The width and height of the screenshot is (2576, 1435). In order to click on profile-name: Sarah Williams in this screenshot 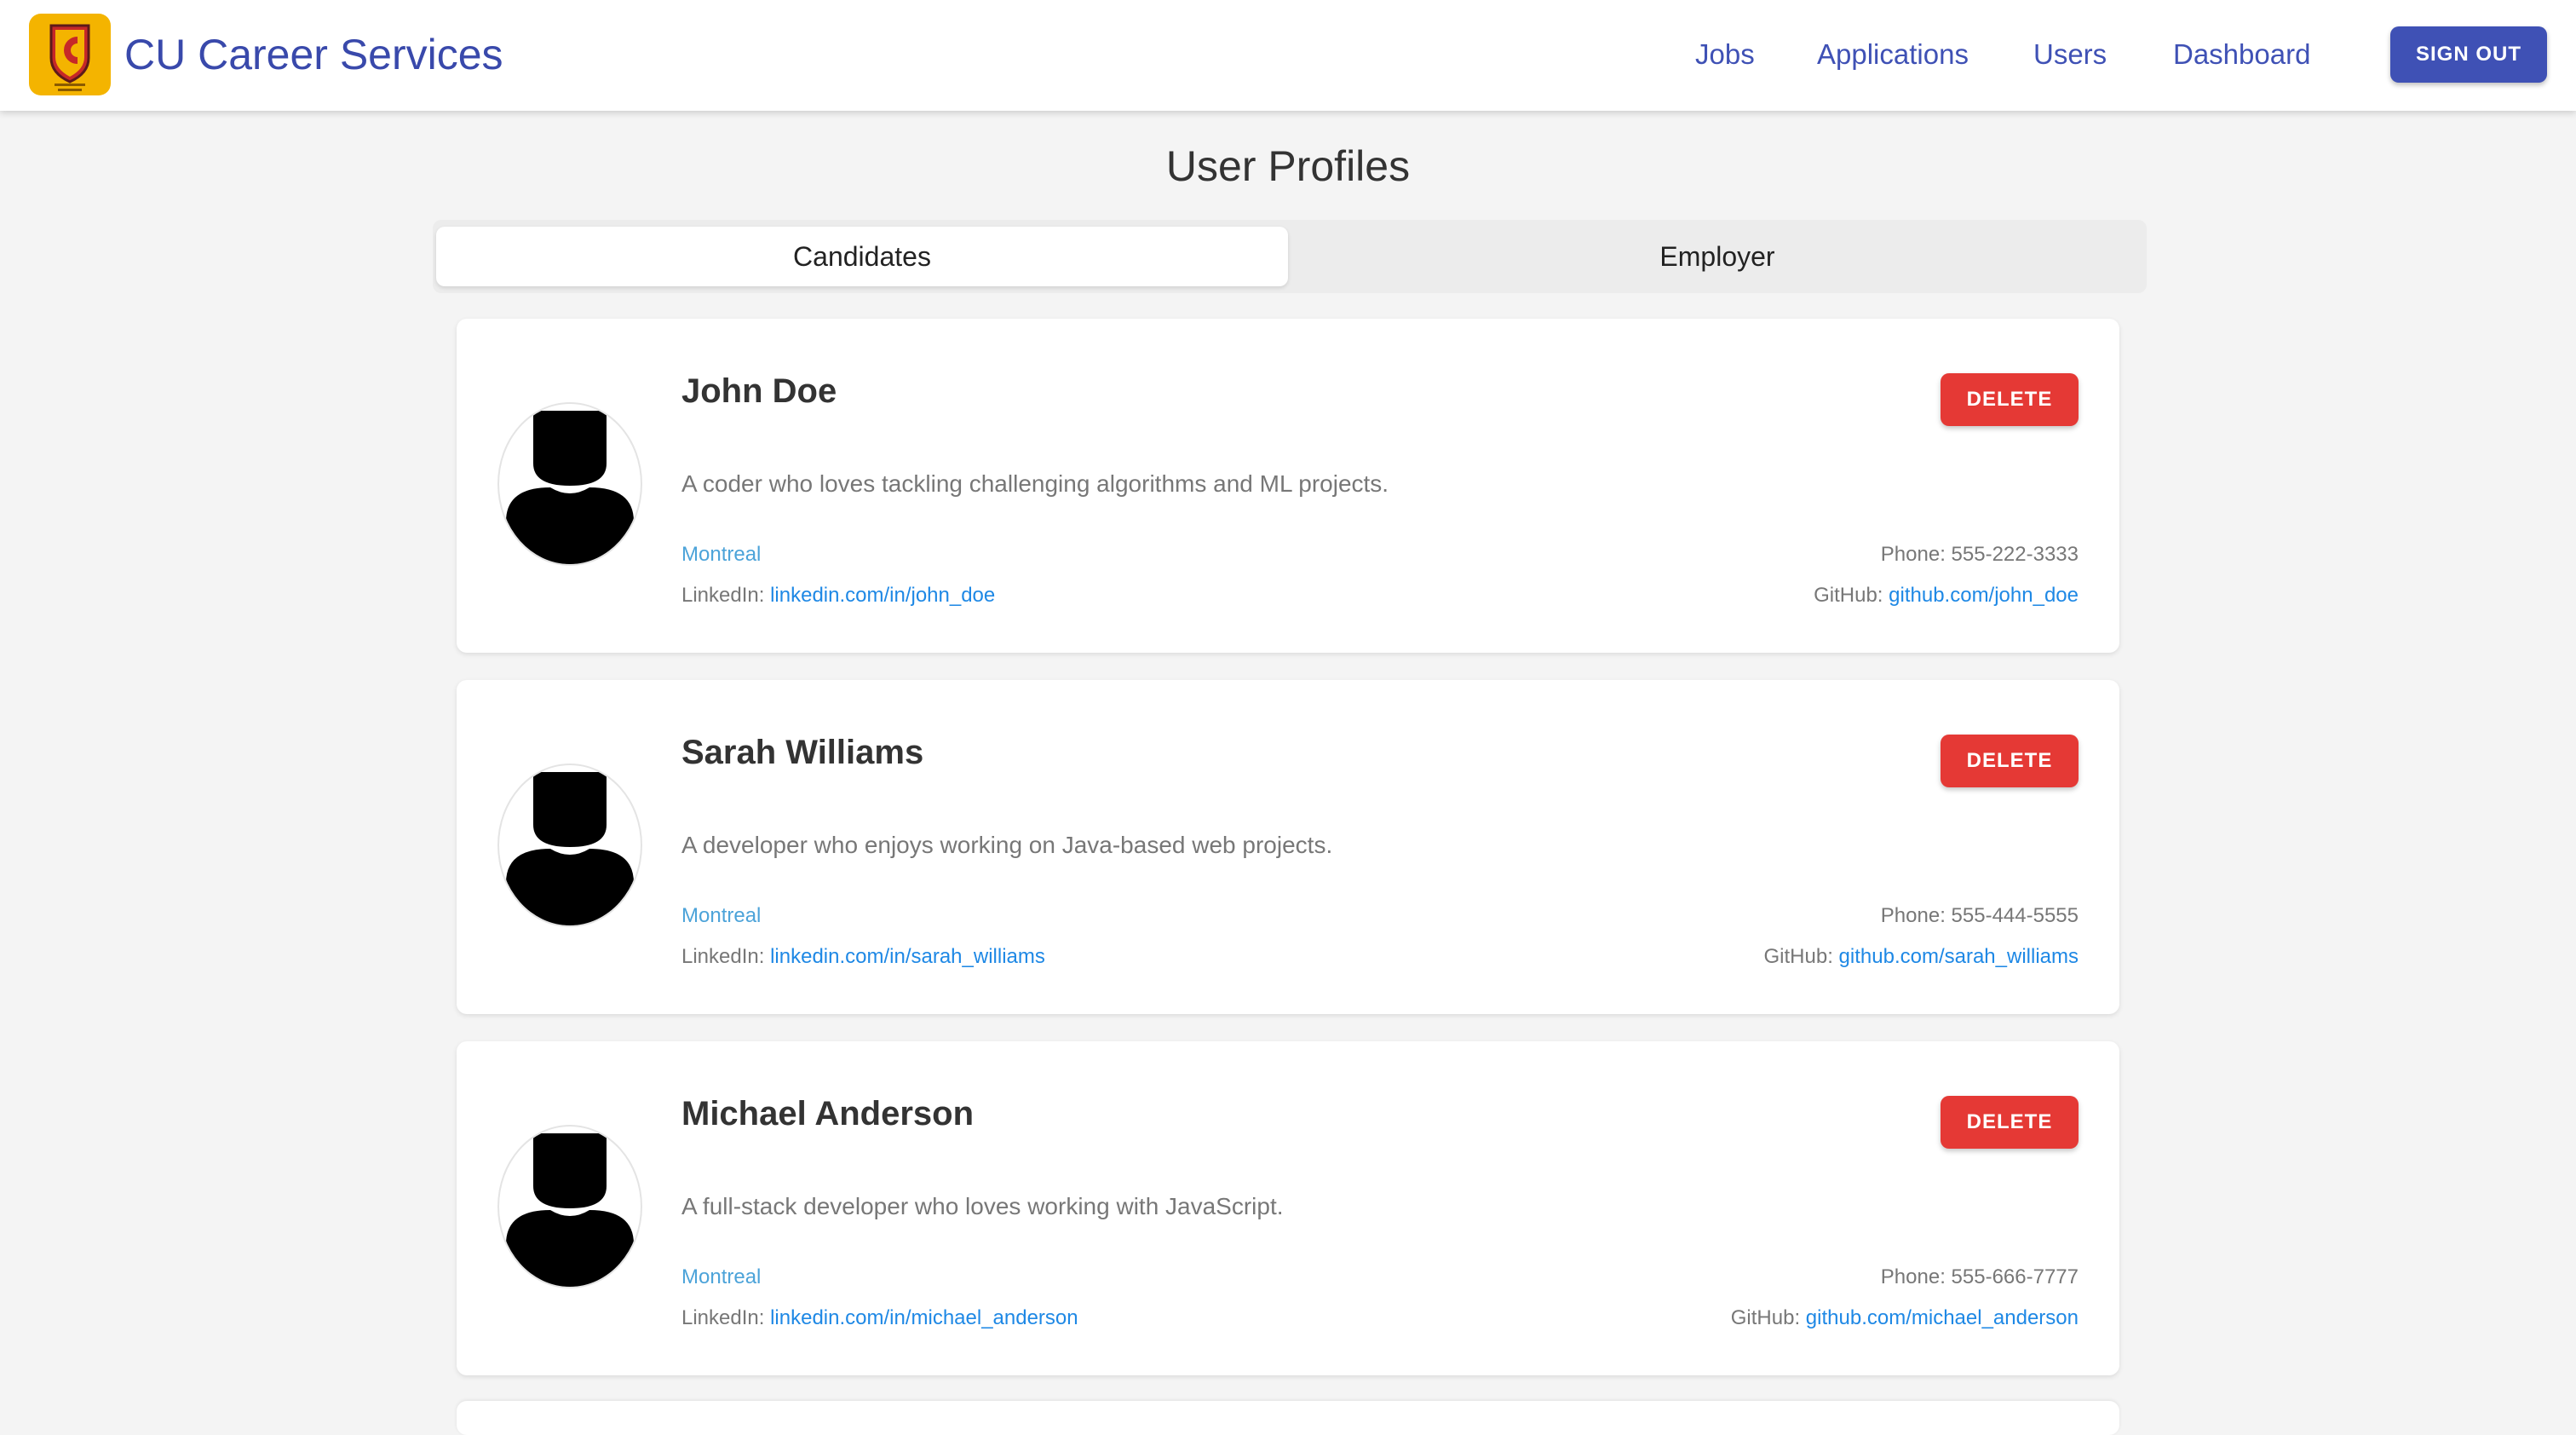, I will do `click(803, 752)`.